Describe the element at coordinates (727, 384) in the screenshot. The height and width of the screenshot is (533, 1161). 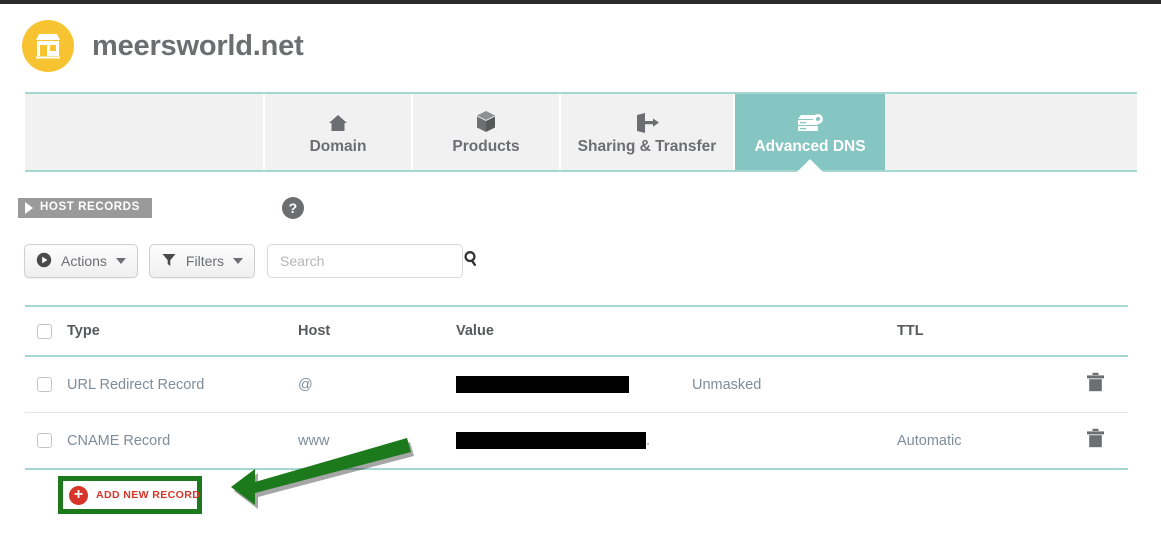
I see `row-value-extra: Unmasked` at that location.